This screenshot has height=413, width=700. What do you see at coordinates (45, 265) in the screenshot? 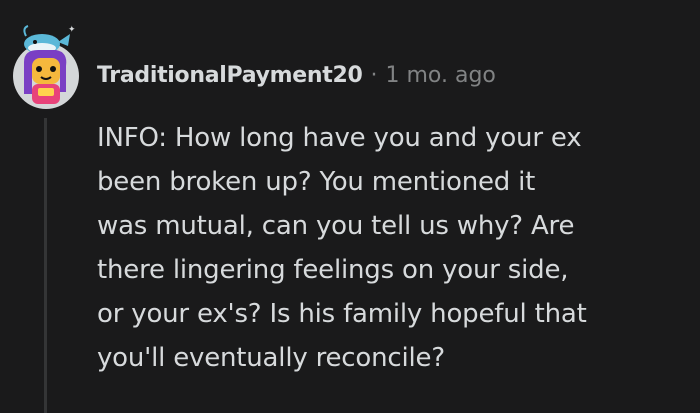
I see `thread-line` at bounding box center [45, 265].